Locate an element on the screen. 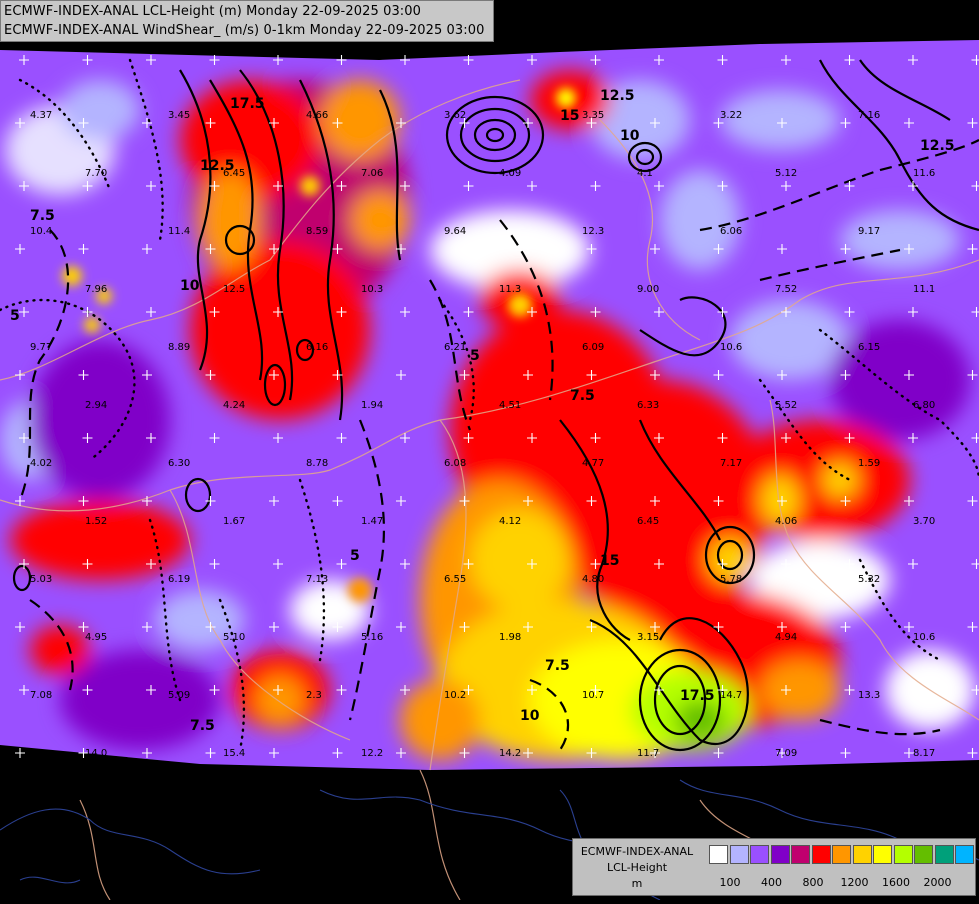 This screenshot has width=979, height=904. station-value: 3.45 is located at coordinates (179, 115).